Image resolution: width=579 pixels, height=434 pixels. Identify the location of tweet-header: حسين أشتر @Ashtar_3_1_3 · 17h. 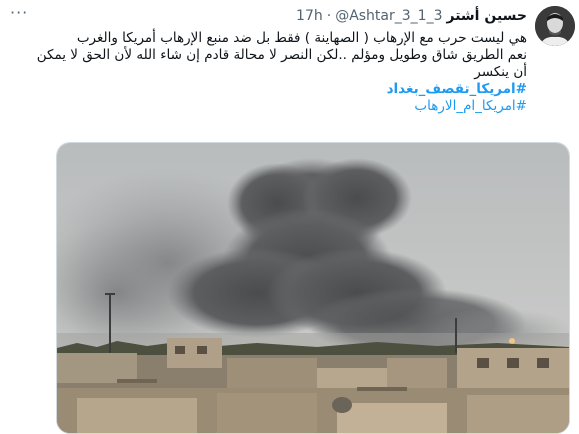
(411, 16).